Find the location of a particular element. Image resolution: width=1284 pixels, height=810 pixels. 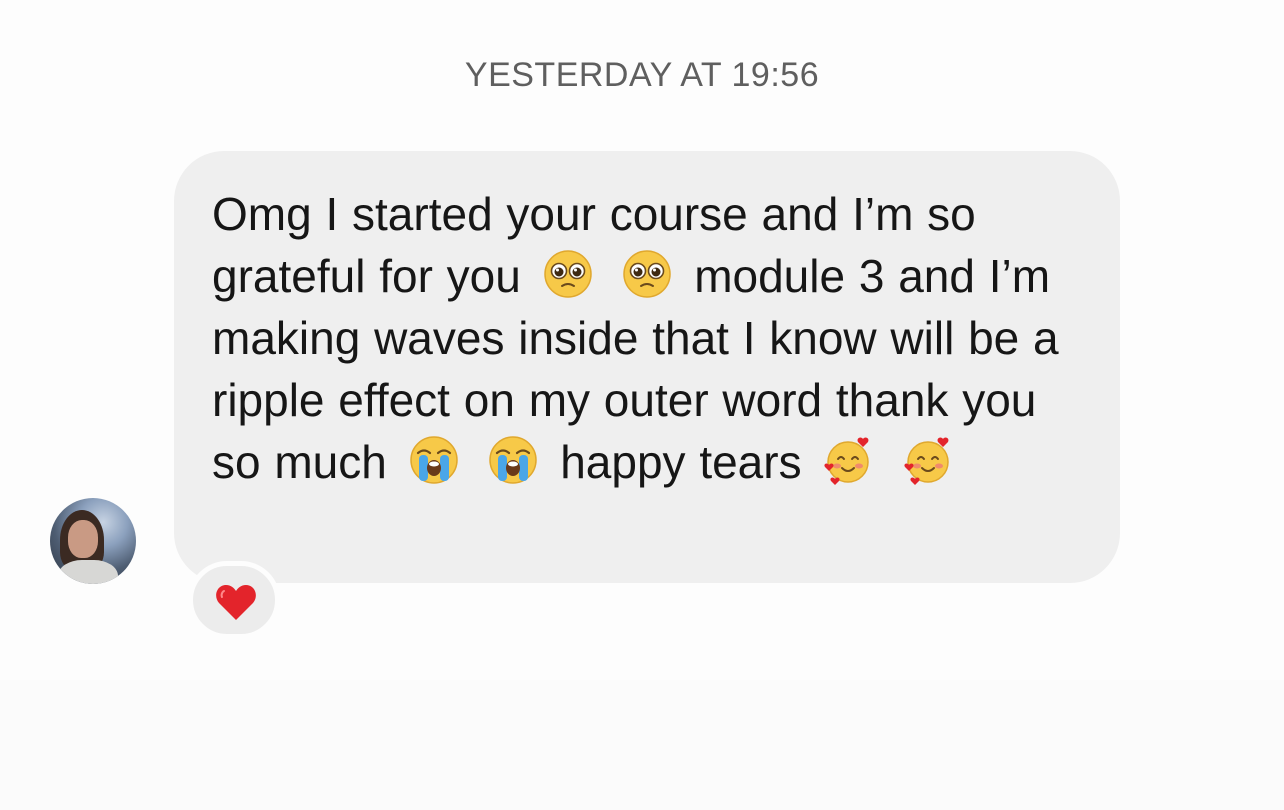

message-timestamp: YESTERDAY AT 19:56 is located at coordinates (642, 75).